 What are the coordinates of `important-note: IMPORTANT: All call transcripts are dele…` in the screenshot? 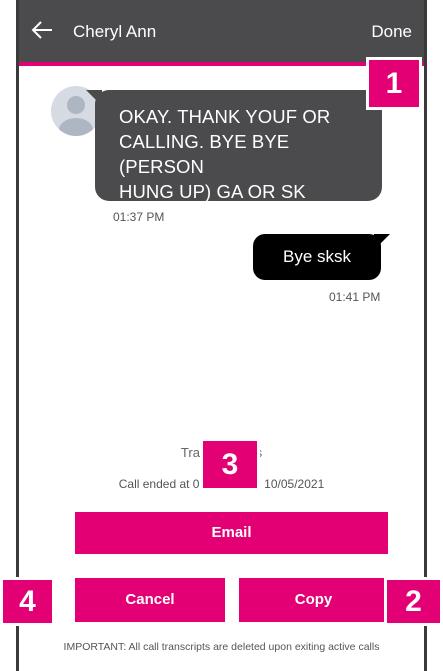 It's located at (221, 647).